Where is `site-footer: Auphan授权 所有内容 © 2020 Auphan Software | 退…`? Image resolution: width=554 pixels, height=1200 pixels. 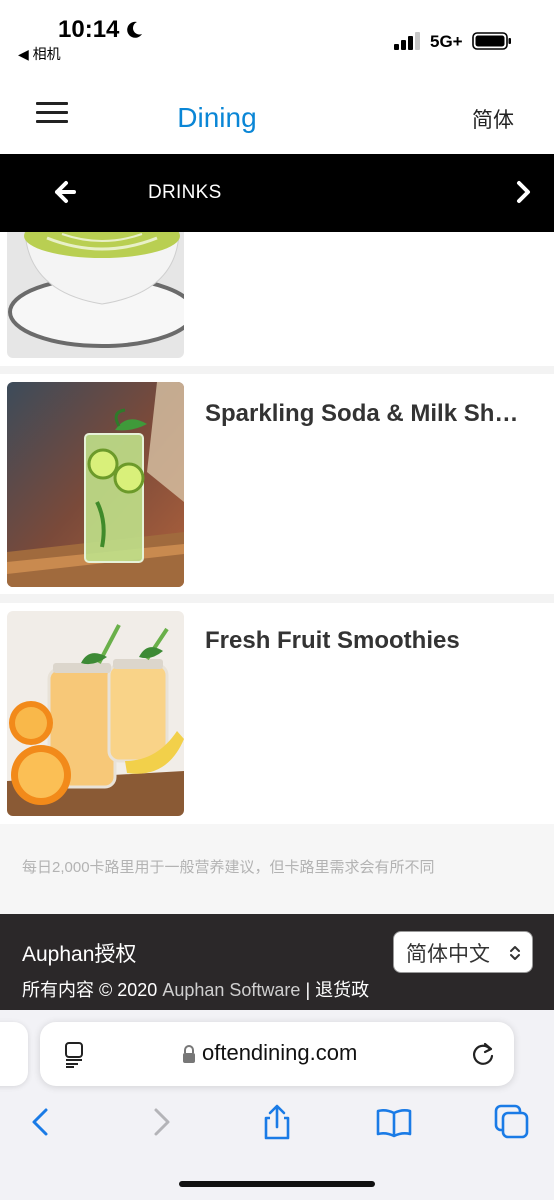
site-footer: Auphan授权 所有内容 © 2020 Auphan Software | 退… is located at coordinates (277, 964).